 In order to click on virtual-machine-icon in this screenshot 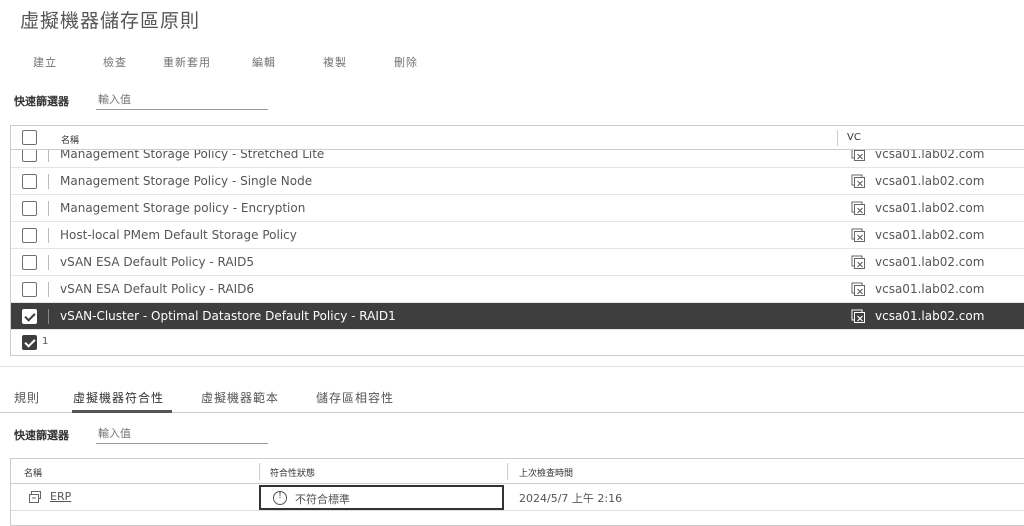, I will do `click(35, 497)`.